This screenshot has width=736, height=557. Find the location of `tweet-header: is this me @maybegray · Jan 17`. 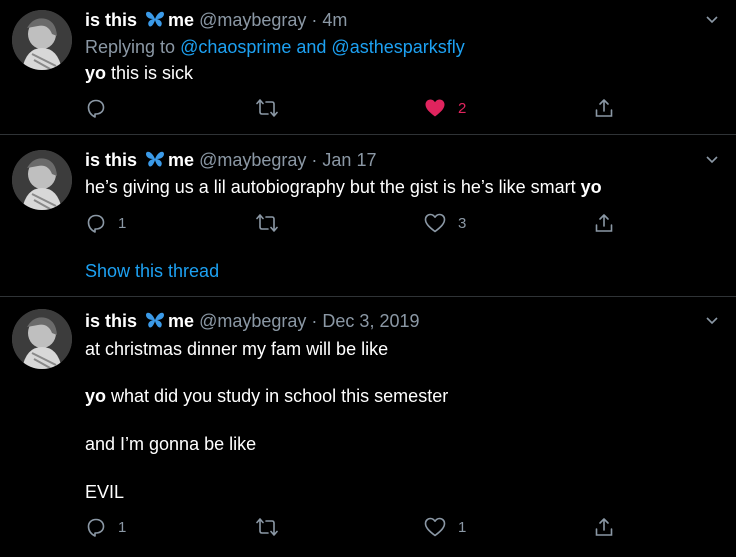

tweet-header: is this me @maybegray · Jan 17 is located at coordinates (230, 161).